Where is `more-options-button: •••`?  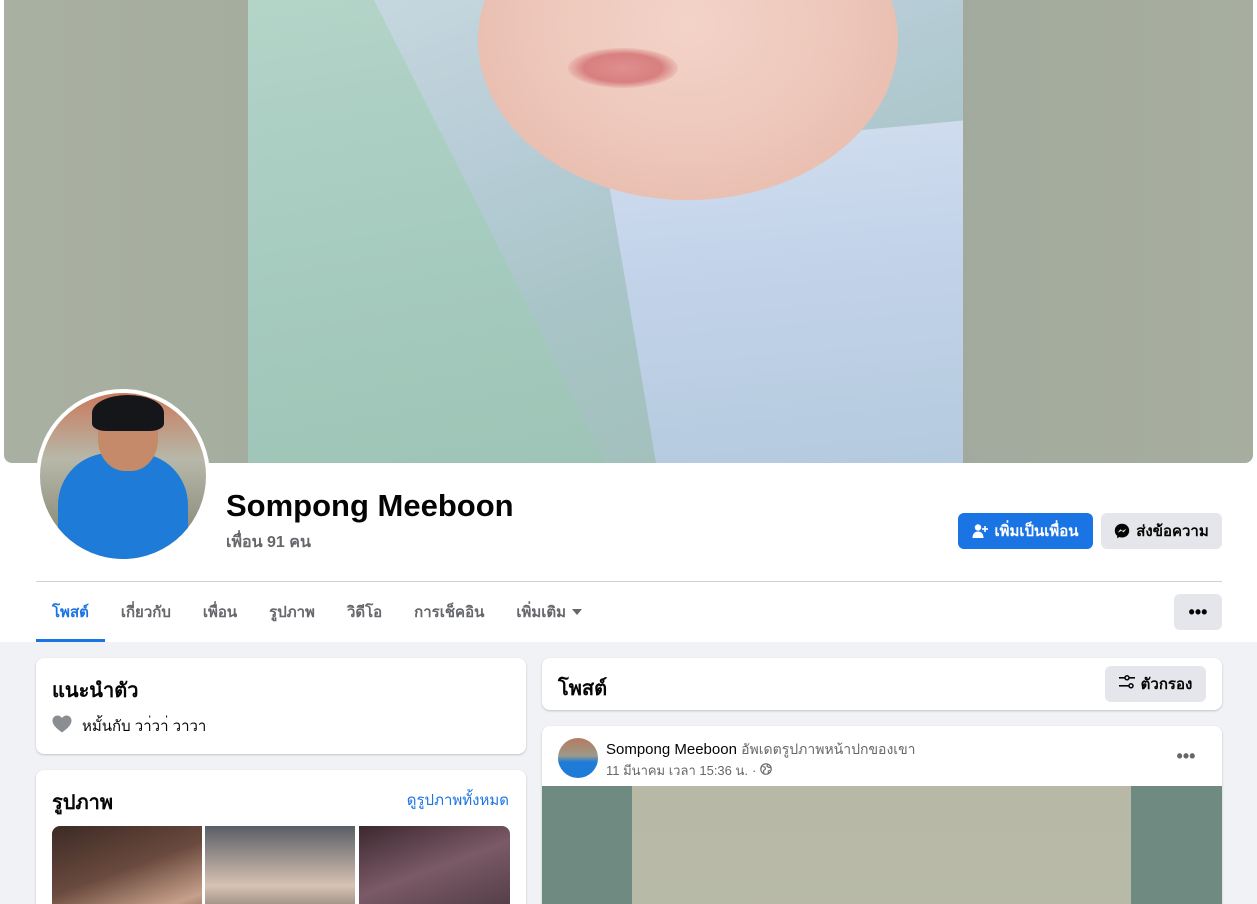 more-options-button: ••• is located at coordinates (1198, 612).